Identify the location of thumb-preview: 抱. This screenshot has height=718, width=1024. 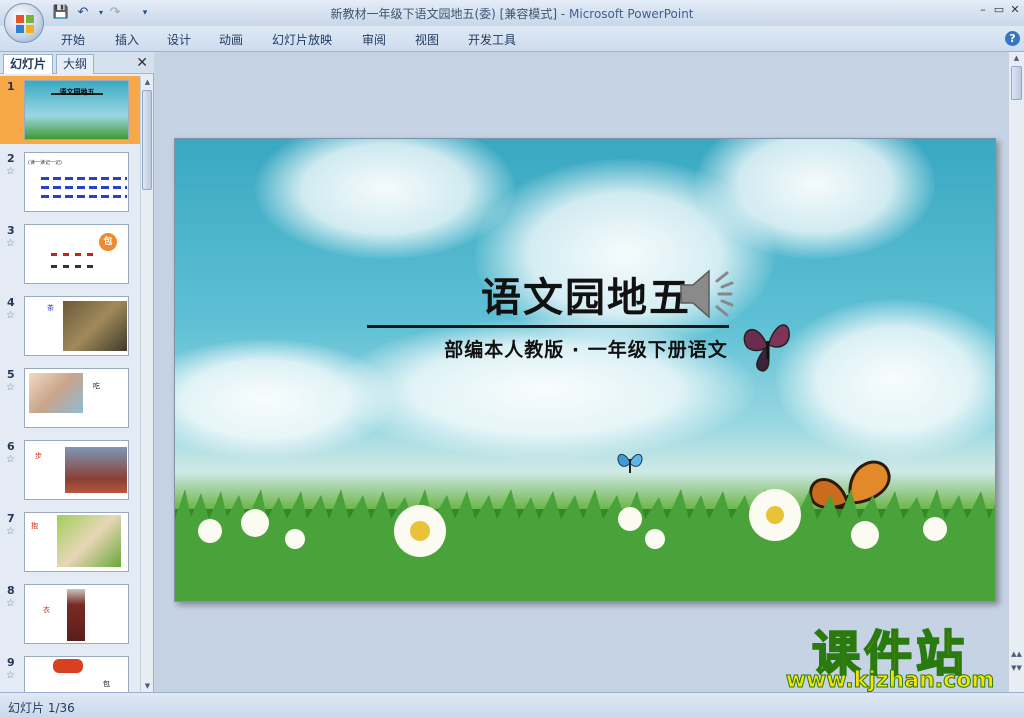
(76, 542).